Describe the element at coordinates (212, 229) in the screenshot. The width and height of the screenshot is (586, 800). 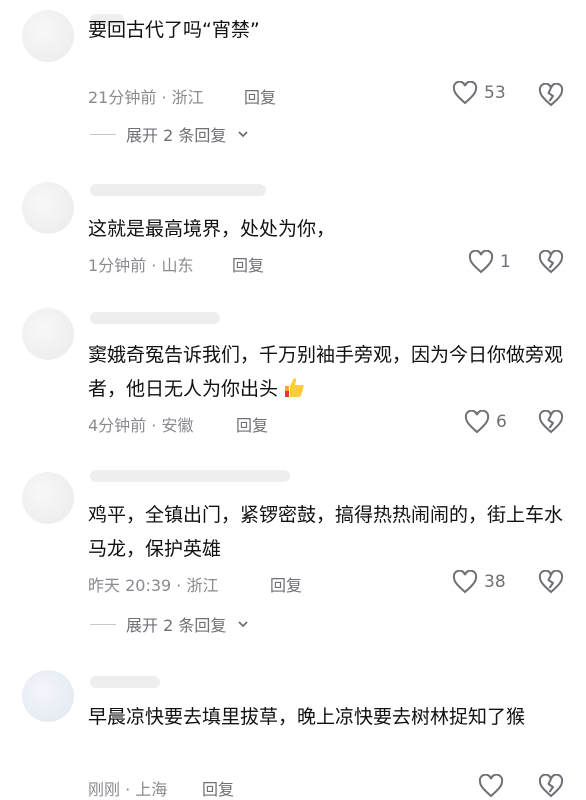
I see `comment-text: 这就是最高境界，处处为你，` at that location.